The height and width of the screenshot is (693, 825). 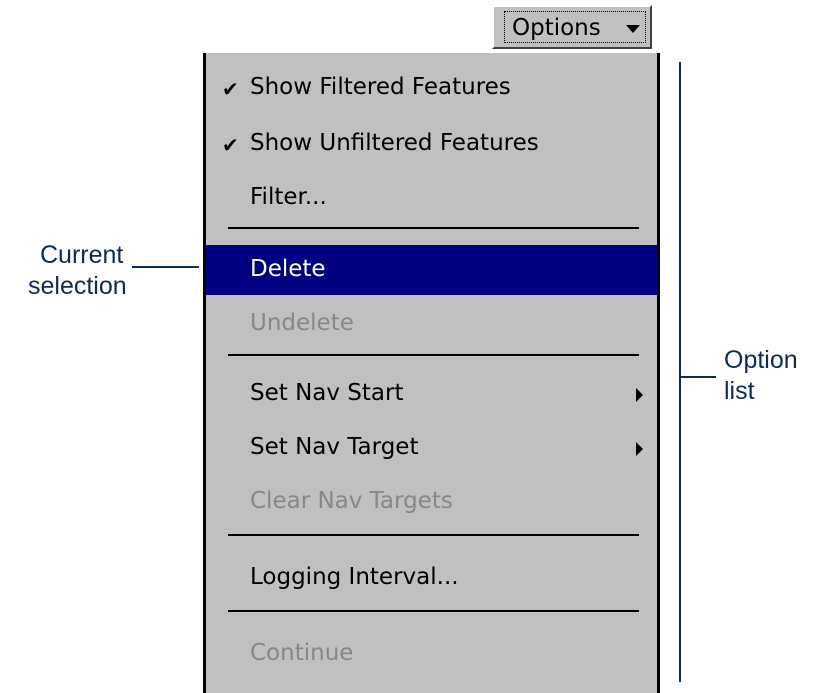 I want to click on menu-item-clear-nav-targets: Clear Nav Targets, so click(x=431, y=502).